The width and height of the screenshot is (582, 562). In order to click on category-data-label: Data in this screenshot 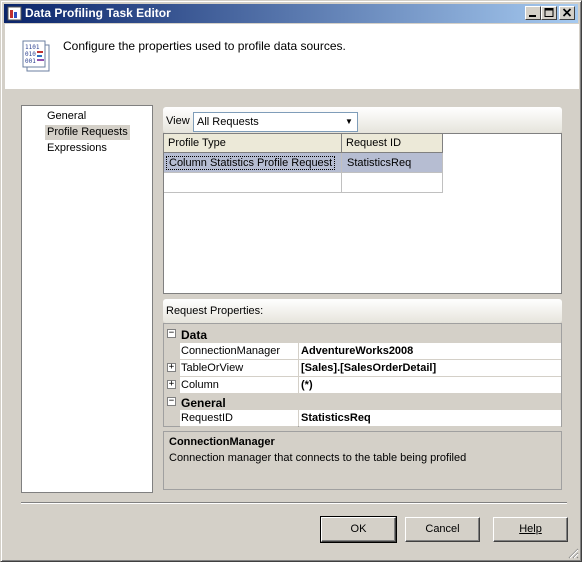, I will do `click(194, 335)`.